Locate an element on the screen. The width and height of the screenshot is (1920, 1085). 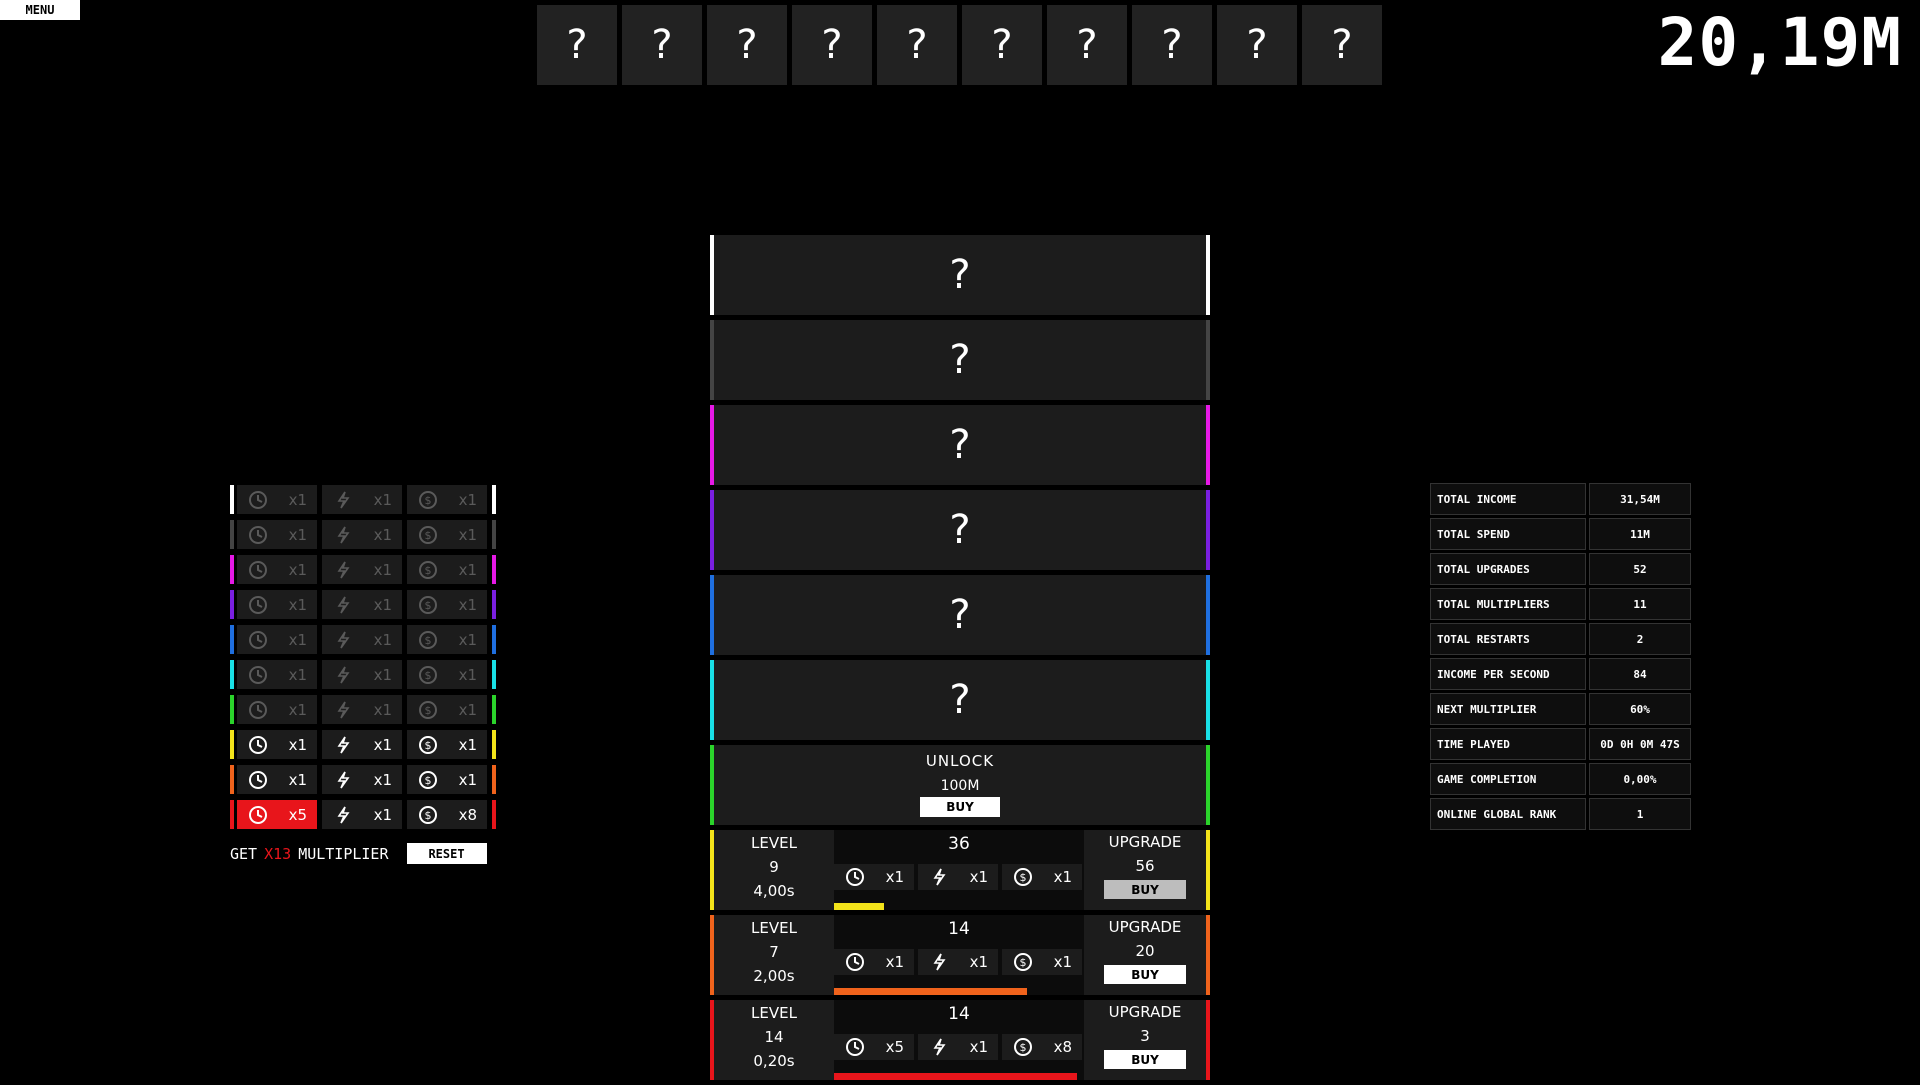
upgrade-label: UPGRADE is located at coordinates (1145, 927).